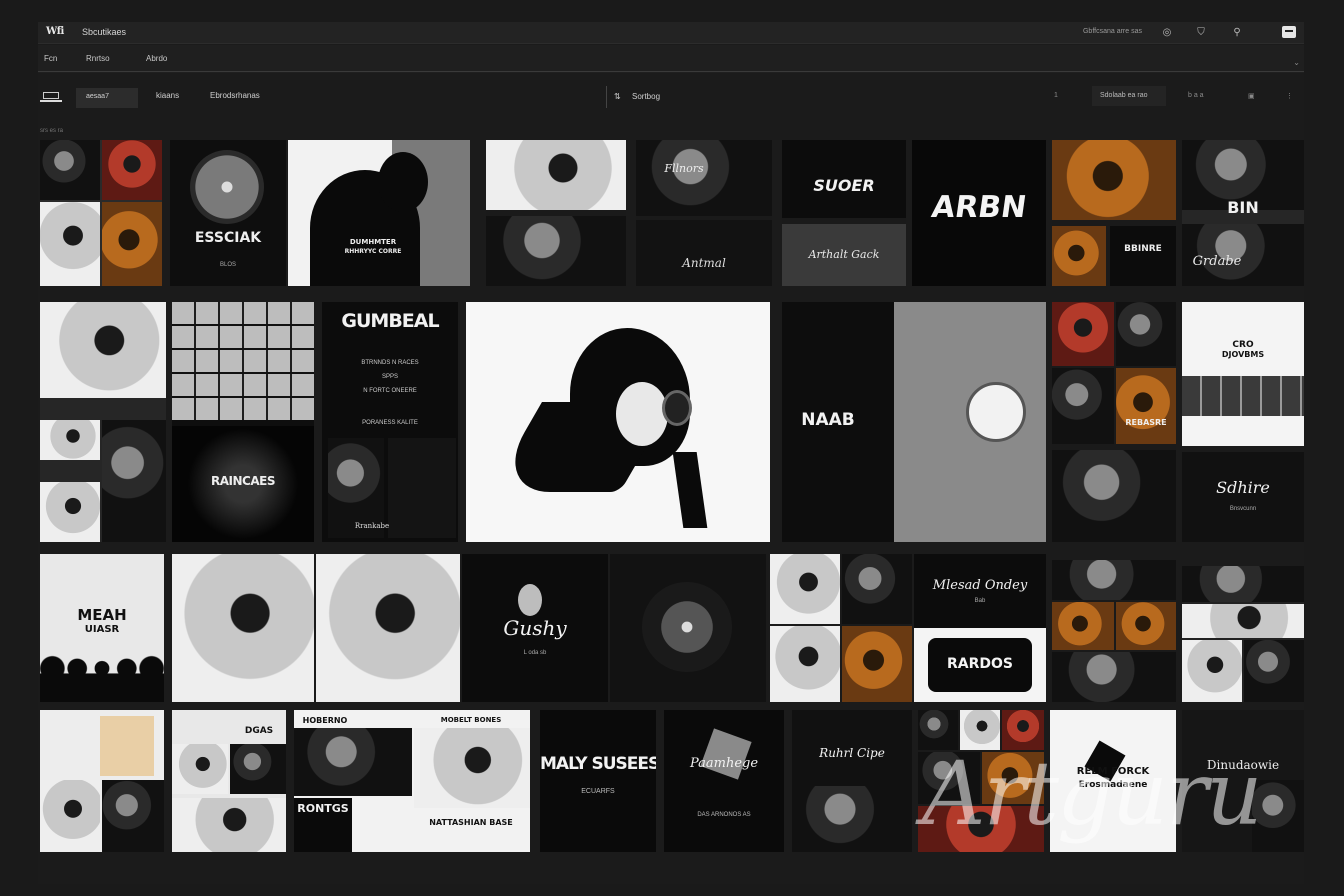  I want to click on pin-icon: ⚲, so click(1237, 33).